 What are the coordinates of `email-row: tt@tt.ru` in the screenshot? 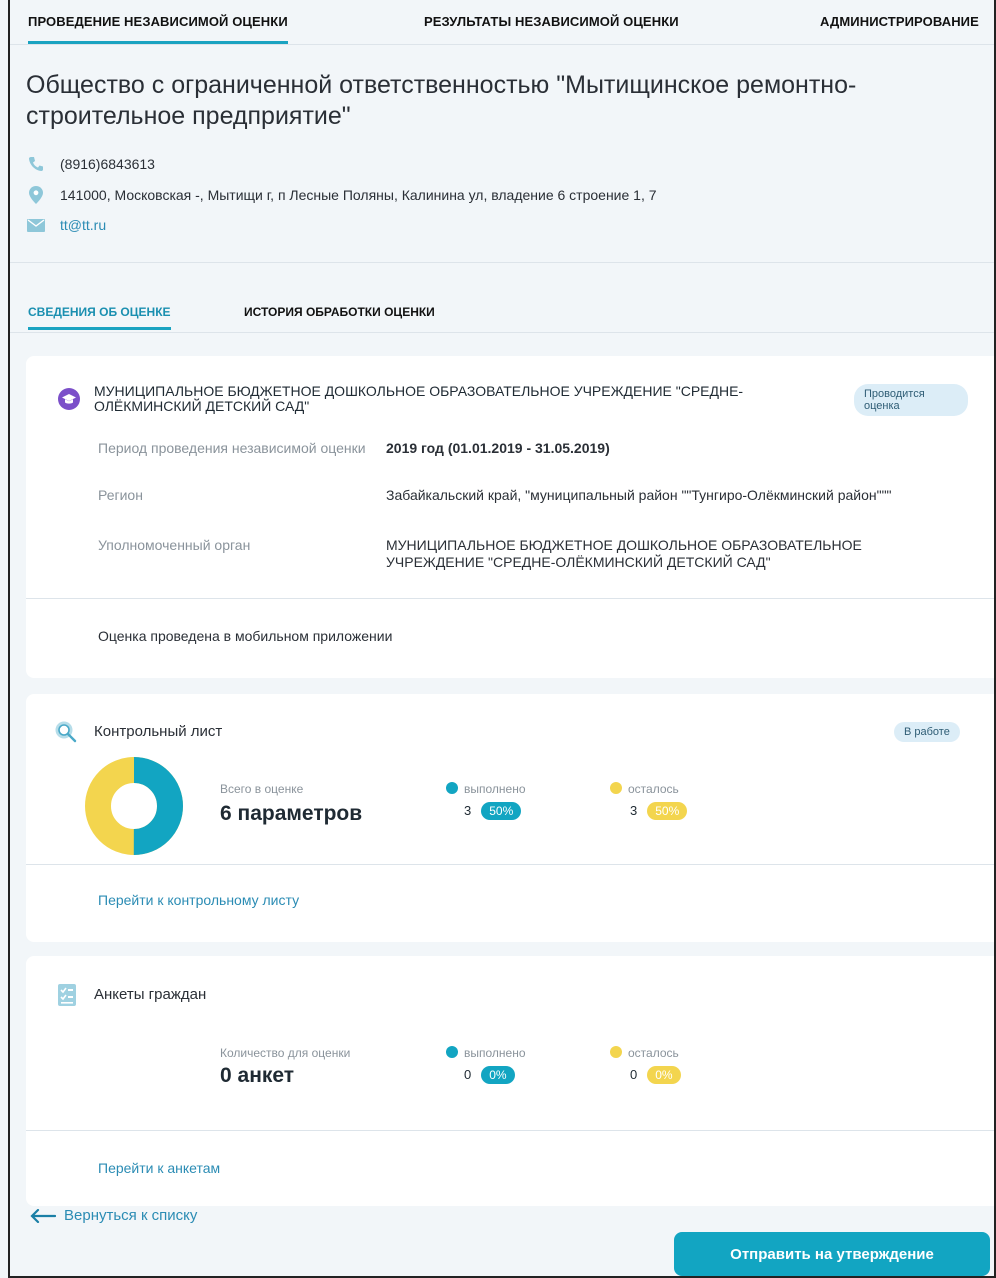 It's located at (66, 225).